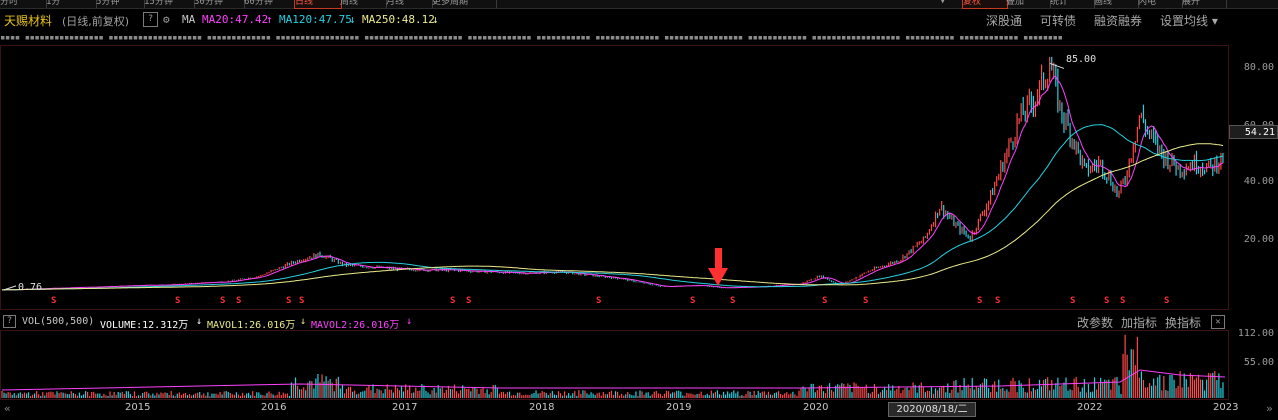 The width and height of the screenshot is (1278, 420). I want to click on max-price-label: 85.00, so click(1081, 59).